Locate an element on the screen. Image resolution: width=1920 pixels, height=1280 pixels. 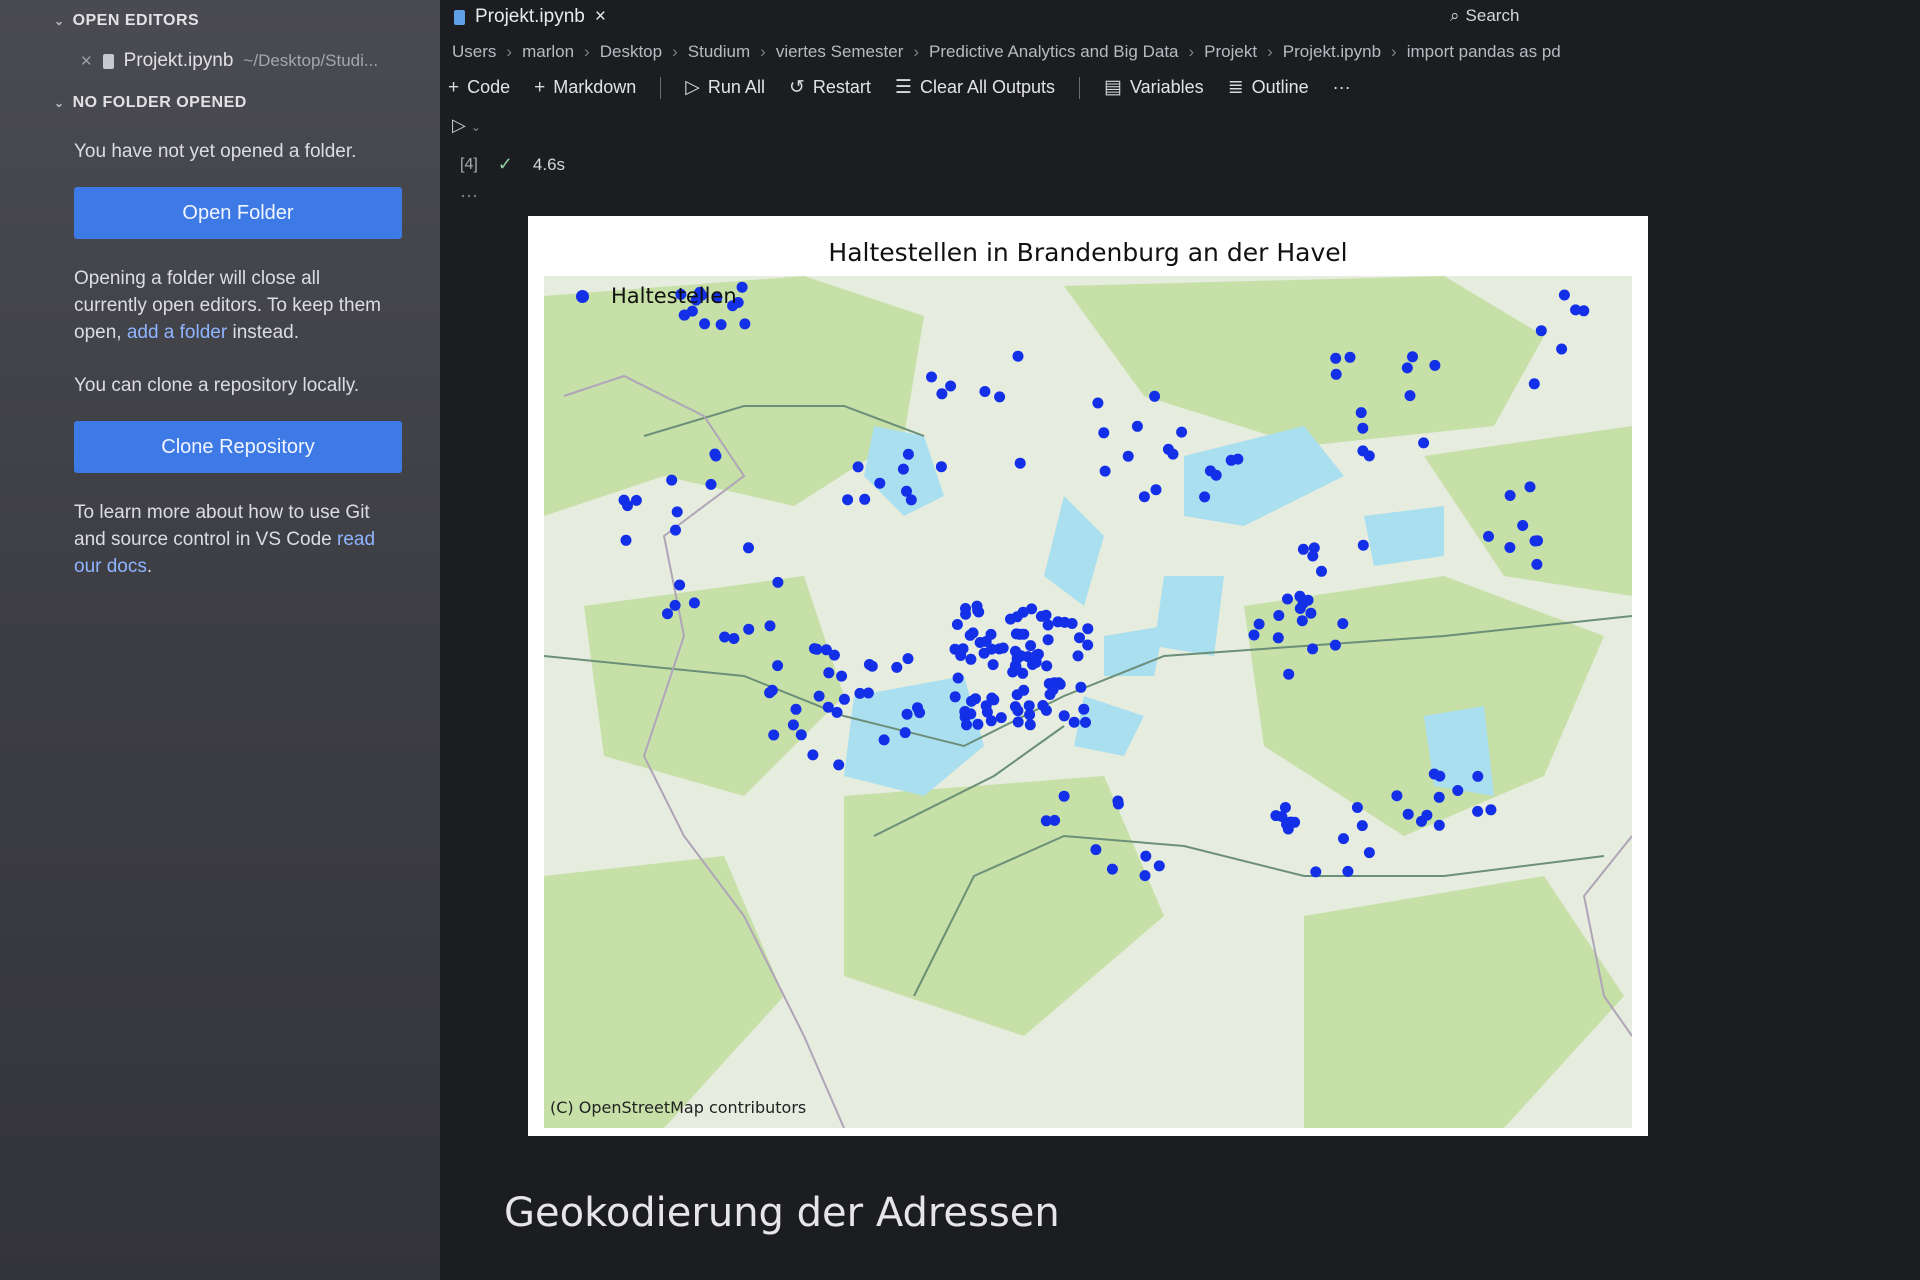
tab-projekt-ipynb: Projekt.ipynb × is located at coordinates (530, 17).